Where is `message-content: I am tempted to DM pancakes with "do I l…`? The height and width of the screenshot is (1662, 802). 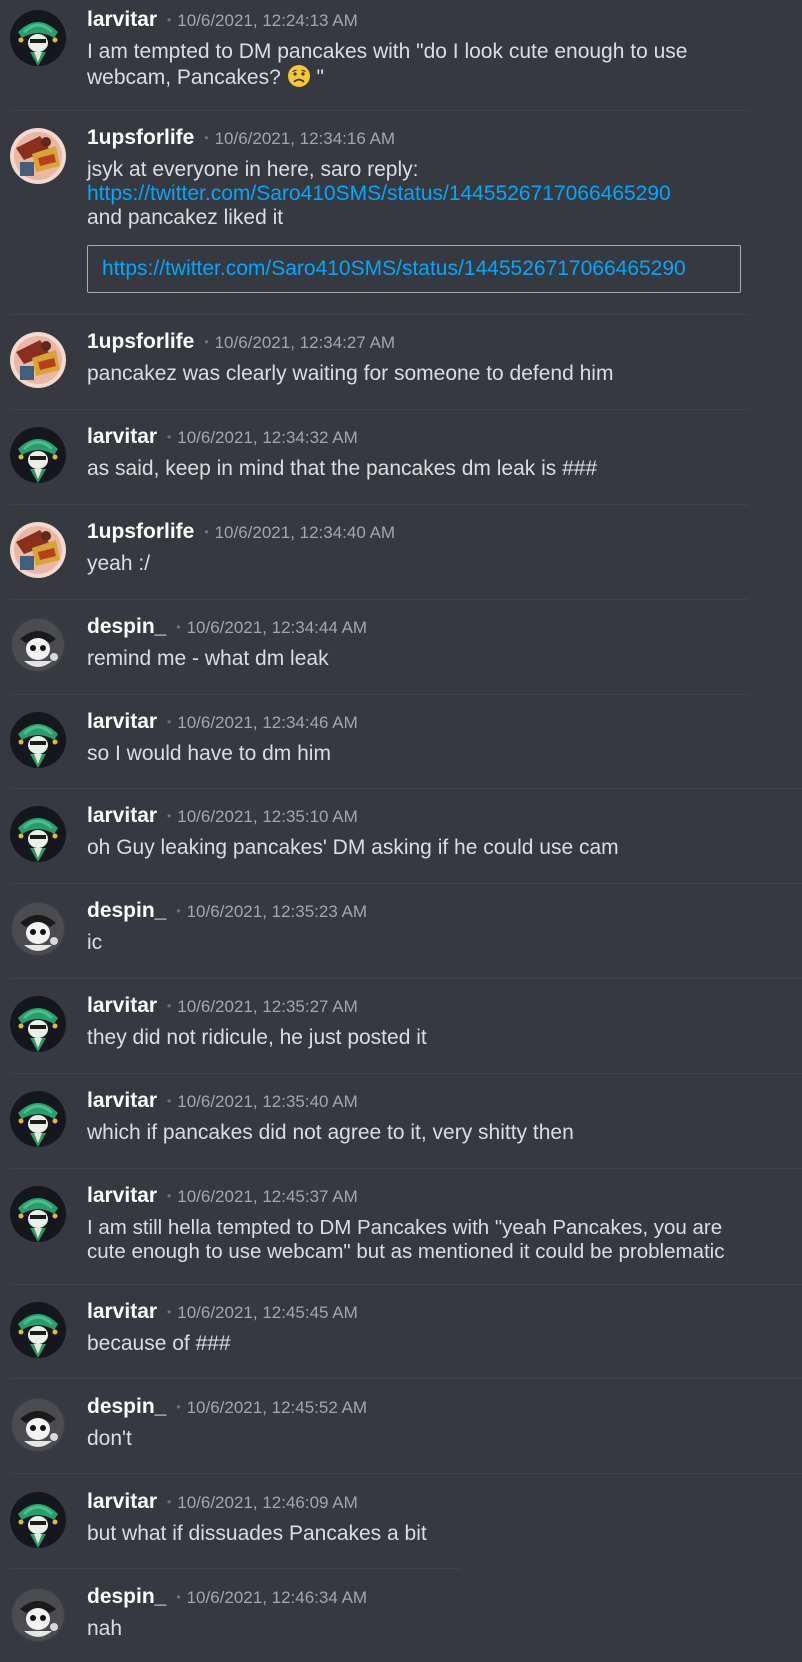
message-content: I am tempted to DM pancakes with "do I l… is located at coordinates (440, 65).